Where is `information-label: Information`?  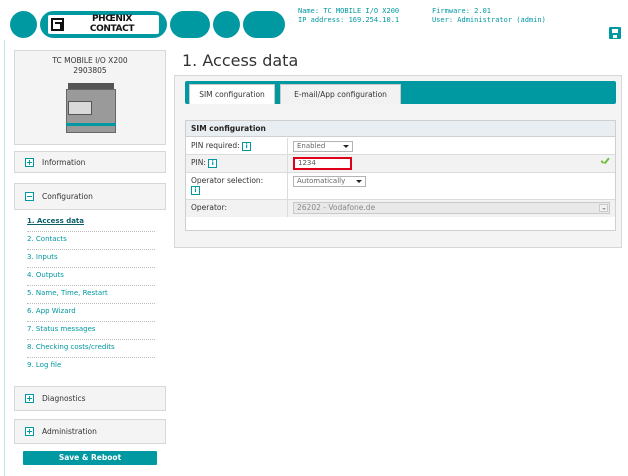
information-label: Information is located at coordinates (63, 162).